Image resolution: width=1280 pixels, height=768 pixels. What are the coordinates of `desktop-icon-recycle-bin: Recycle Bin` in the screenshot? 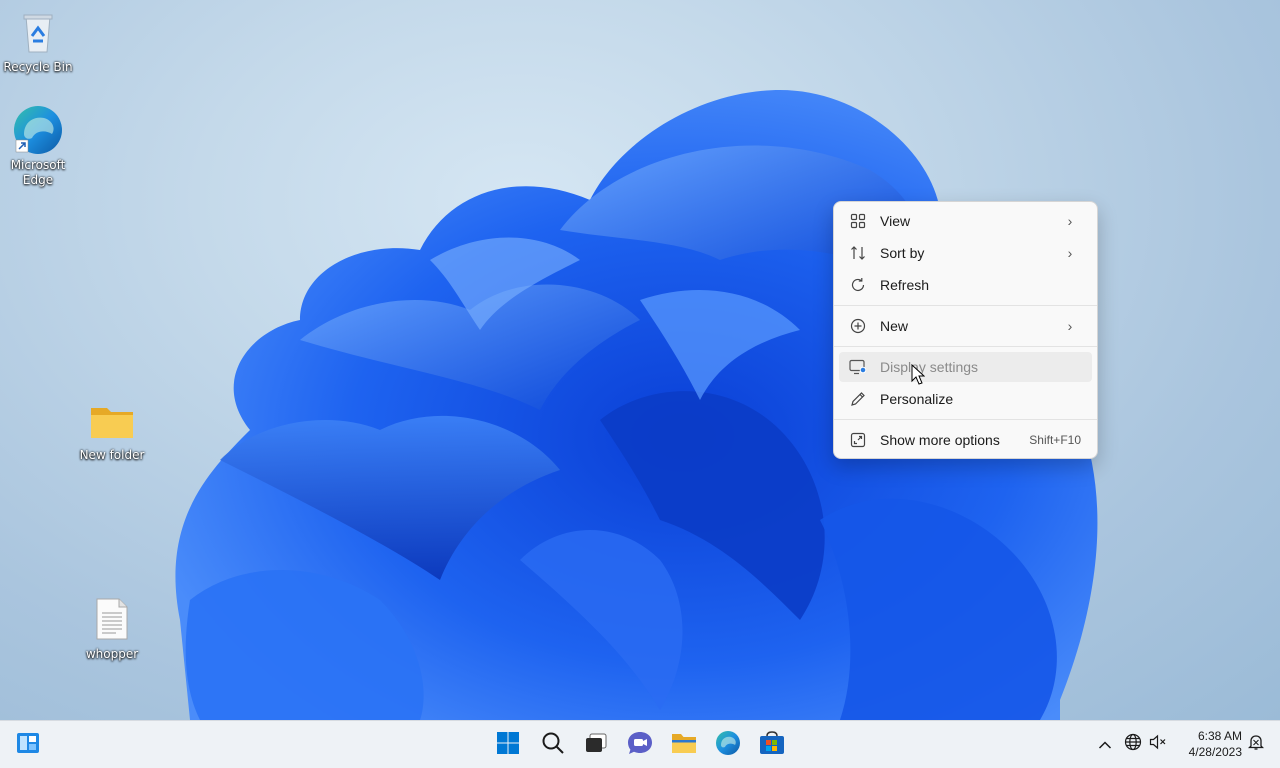 It's located at (38, 42).